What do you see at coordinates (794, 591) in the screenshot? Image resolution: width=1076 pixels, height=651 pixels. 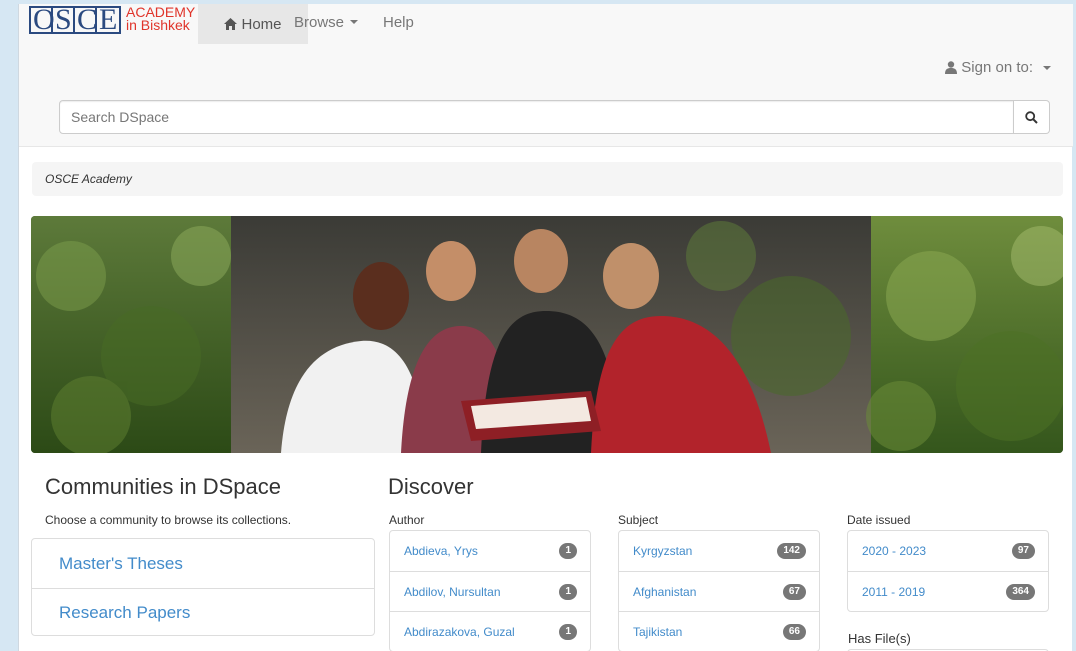 I see `count-badge: 67` at bounding box center [794, 591].